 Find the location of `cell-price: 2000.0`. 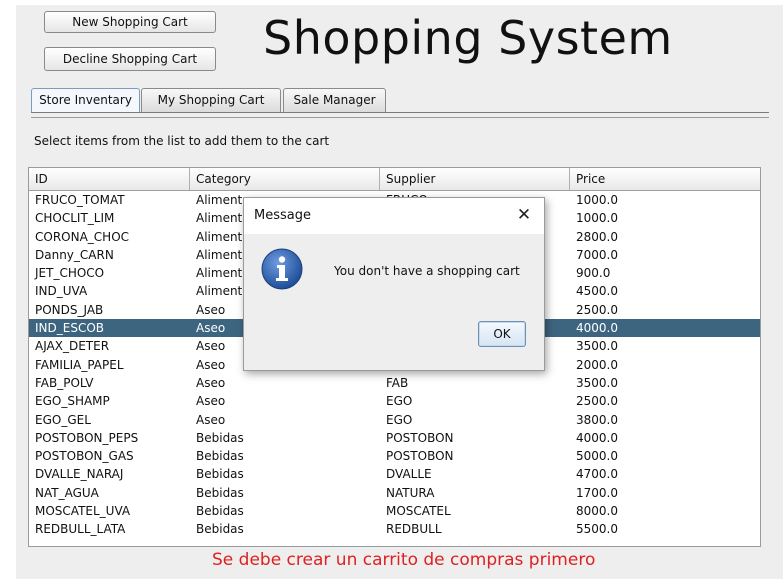

cell-price: 2000.0 is located at coordinates (597, 364).